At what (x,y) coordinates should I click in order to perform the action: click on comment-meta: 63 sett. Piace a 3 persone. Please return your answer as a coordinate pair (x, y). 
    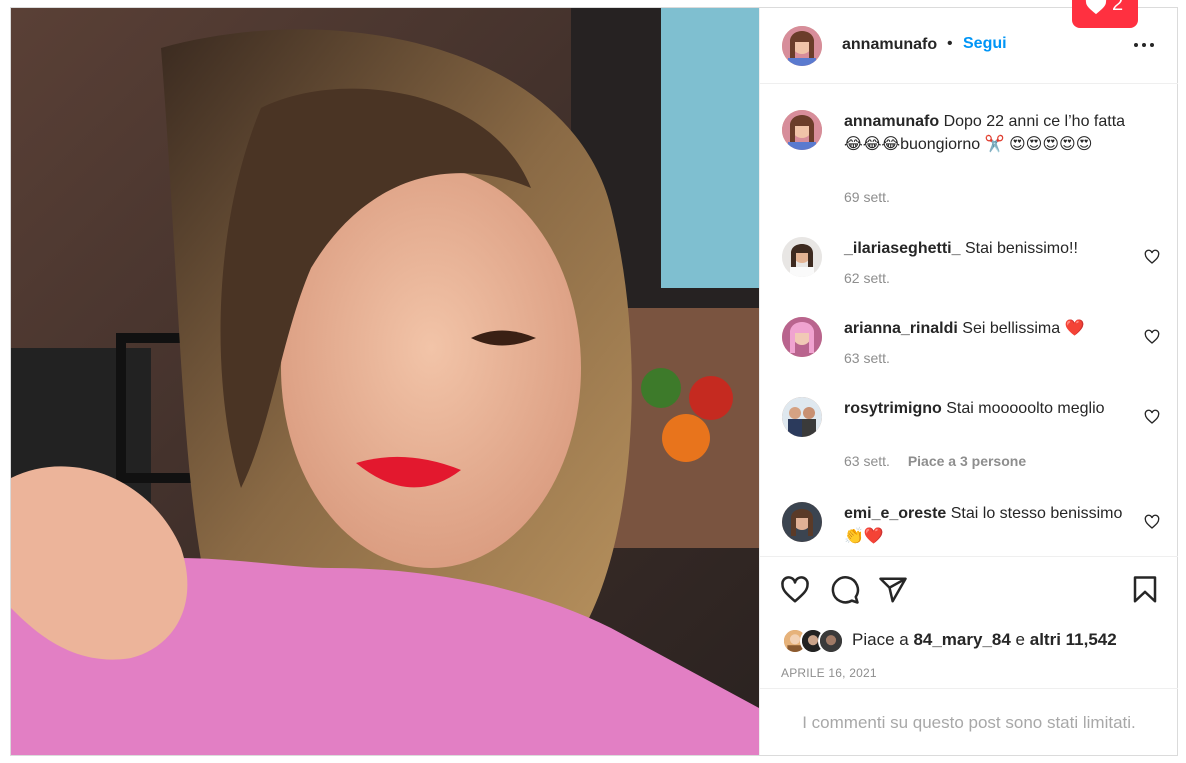
    Looking at the image, I should click on (935, 461).